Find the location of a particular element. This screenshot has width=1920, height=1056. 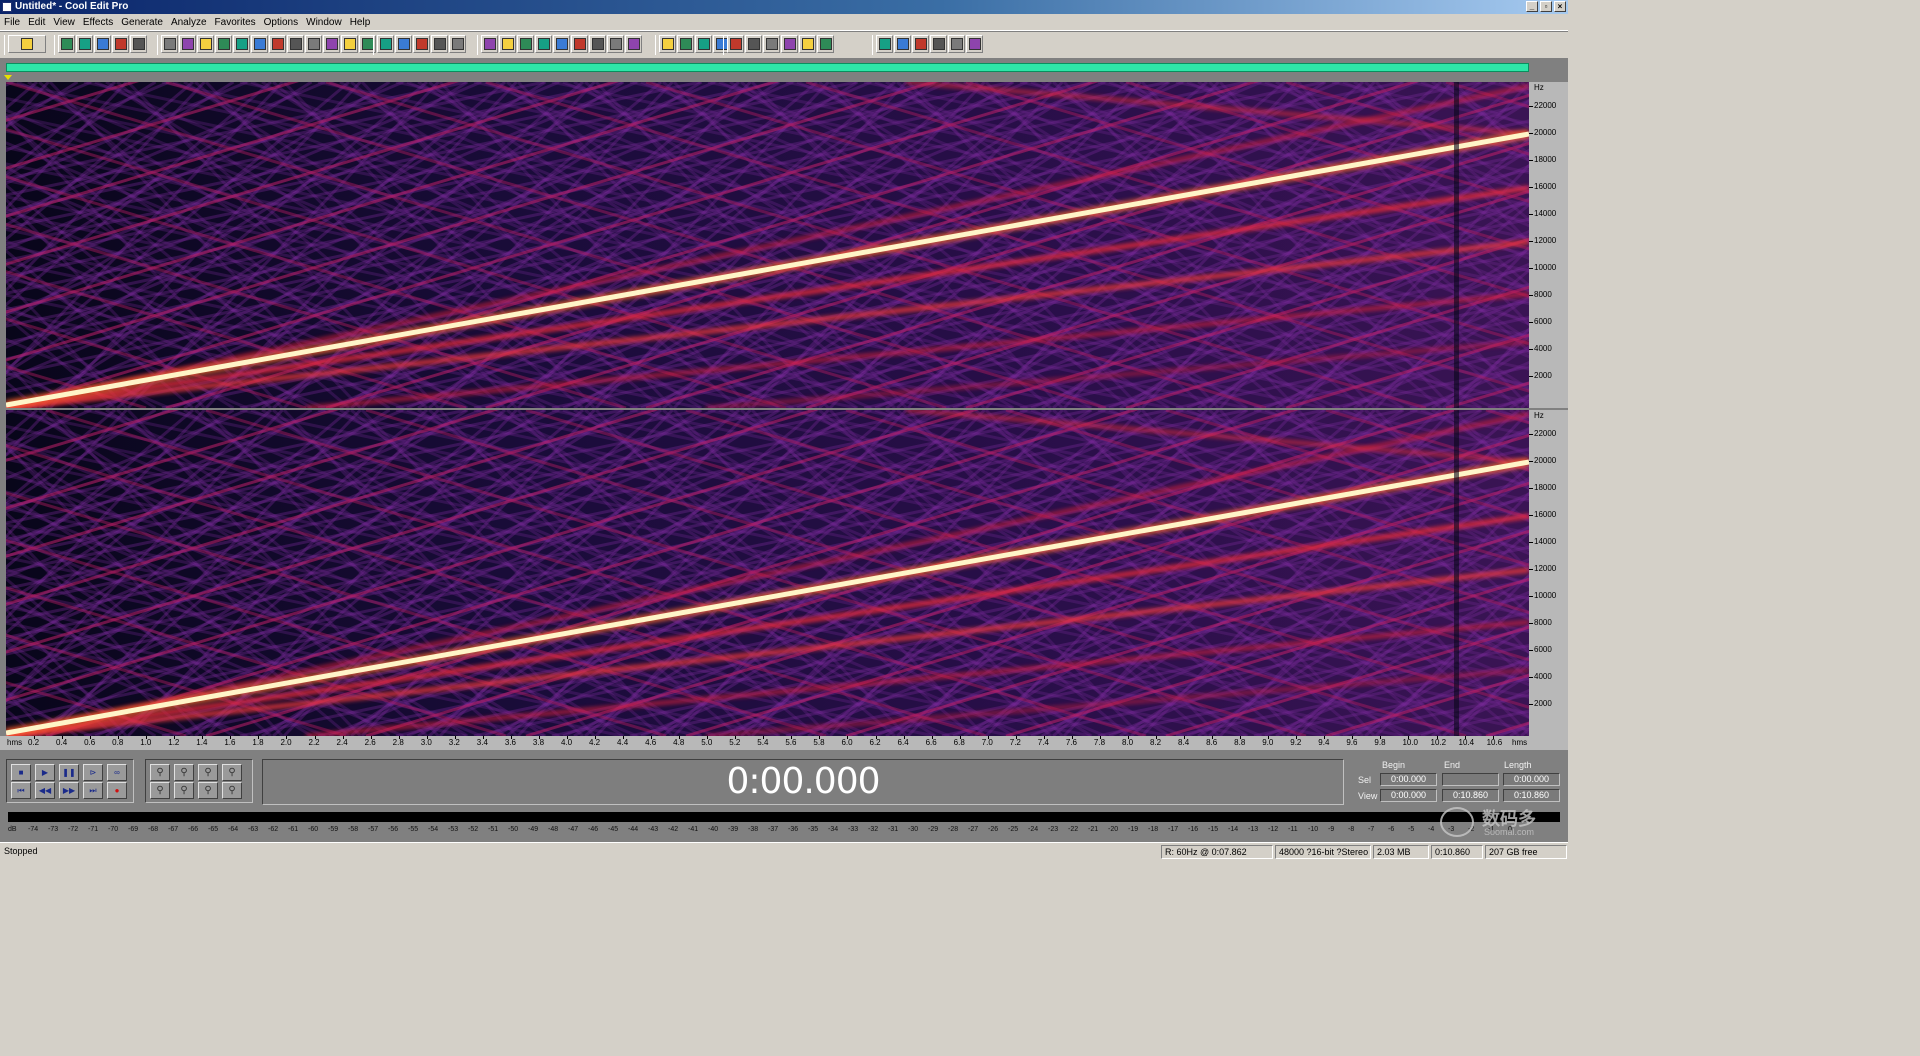

zoom-to-right-button: ⚲ is located at coordinates (208, 790).